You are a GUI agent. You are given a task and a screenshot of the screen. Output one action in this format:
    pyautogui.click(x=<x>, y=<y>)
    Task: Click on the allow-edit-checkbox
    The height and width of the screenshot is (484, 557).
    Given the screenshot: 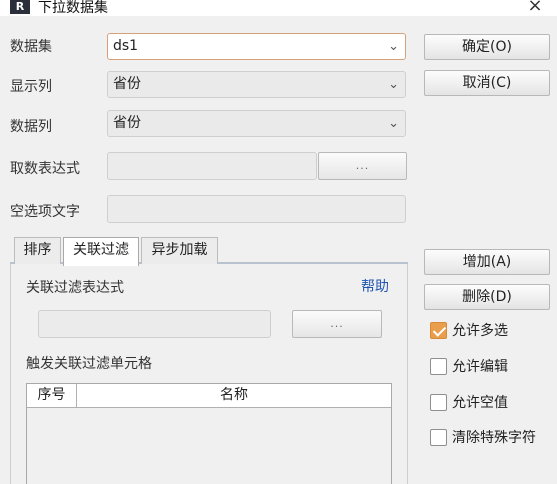 What is the action you would take?
    pyautogui.click(x=438, y=366)
    